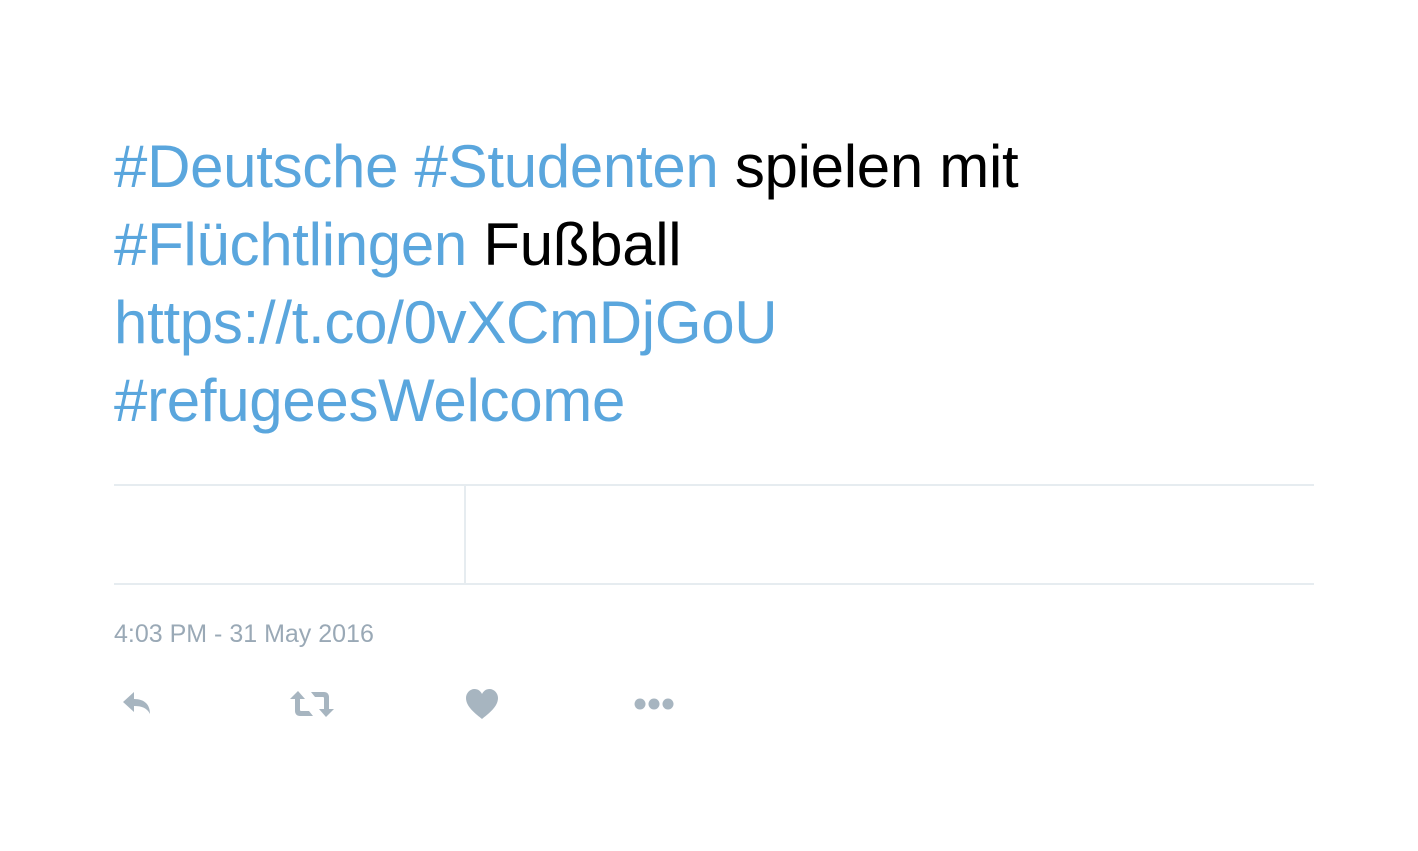 This screenshot has height=851, width=1418. I want to click on tweet-stats-bar, so click(714, 534).